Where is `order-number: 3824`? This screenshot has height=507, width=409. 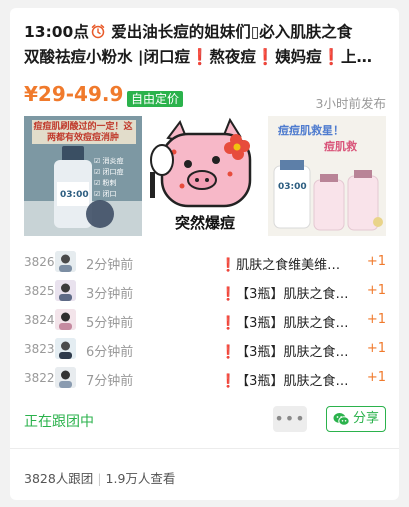
order-number: 3824 is located at coordinates (39, 320).